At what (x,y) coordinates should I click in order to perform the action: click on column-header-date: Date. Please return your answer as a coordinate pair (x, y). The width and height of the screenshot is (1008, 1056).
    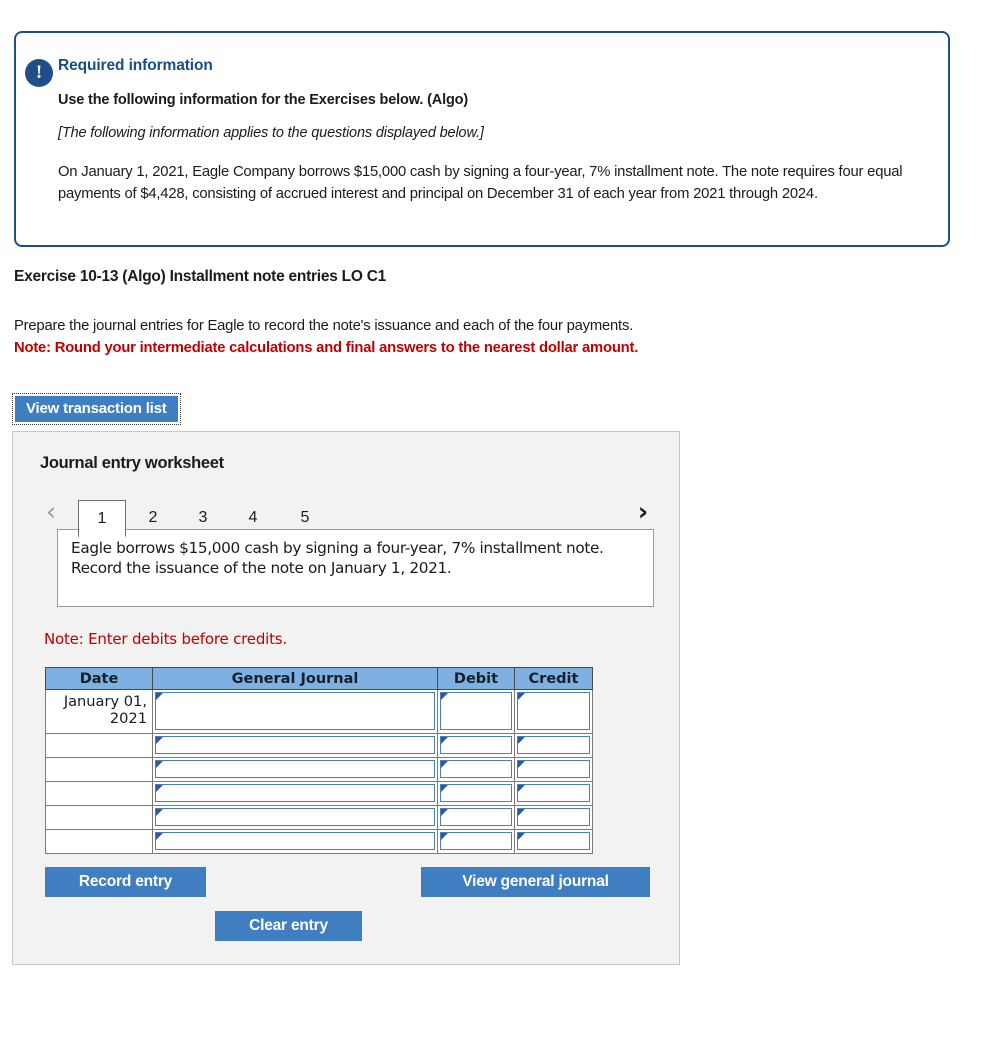
    Looking at the image, I should click on (99, 678).